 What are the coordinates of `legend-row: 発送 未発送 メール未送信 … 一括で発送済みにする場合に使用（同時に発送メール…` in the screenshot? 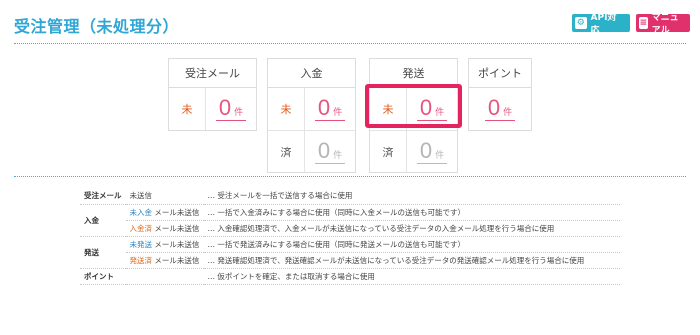 It's located at (350, 252).